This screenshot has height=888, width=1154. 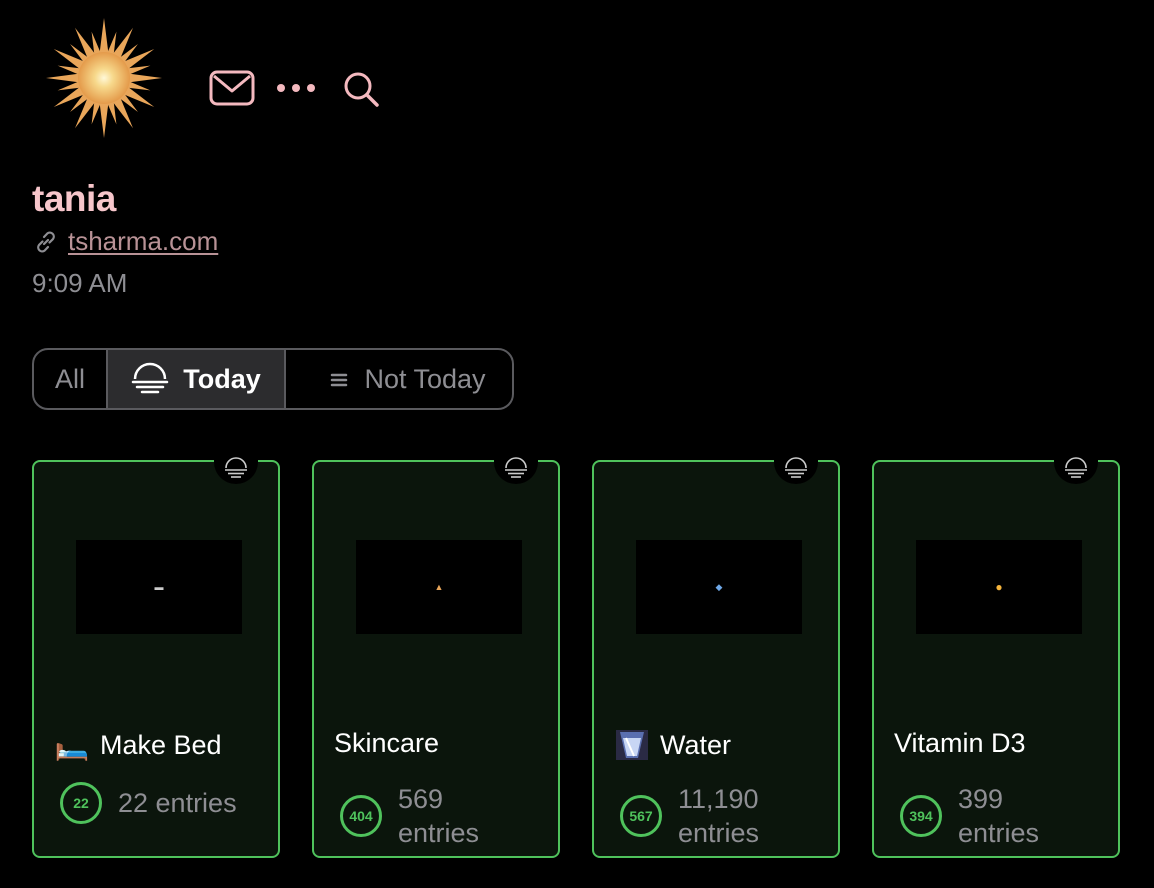 I want to click on habit-stats: 404 569 entries, so click(x=419, y=816).